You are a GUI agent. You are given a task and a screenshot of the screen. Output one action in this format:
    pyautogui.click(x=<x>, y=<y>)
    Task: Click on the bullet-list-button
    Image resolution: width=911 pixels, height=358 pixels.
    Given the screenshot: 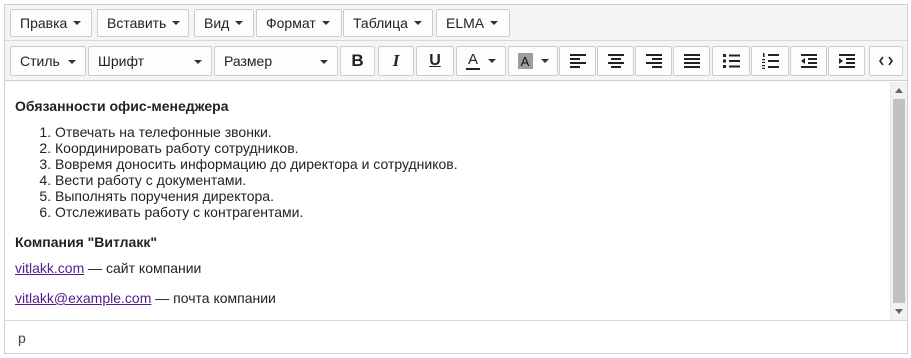 What is the action you would take?
    pyautogui.click(x=731, y=61)
    